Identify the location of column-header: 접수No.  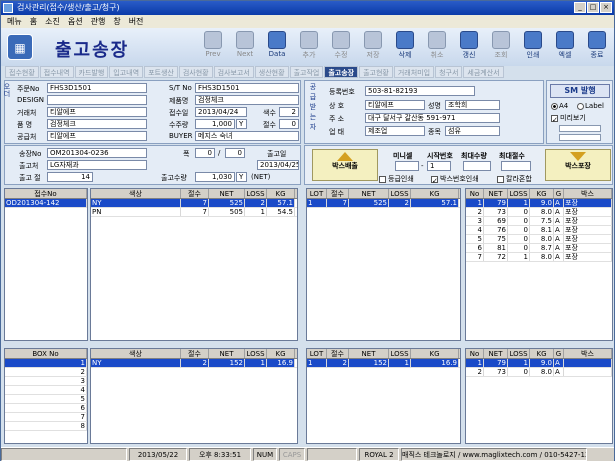
(46, 193).